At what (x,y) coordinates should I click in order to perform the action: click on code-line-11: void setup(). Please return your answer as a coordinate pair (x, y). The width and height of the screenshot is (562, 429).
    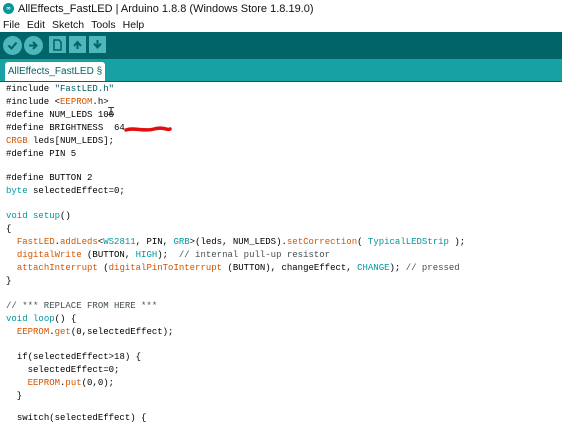
    Looking at the image, I should click on (38, 216).